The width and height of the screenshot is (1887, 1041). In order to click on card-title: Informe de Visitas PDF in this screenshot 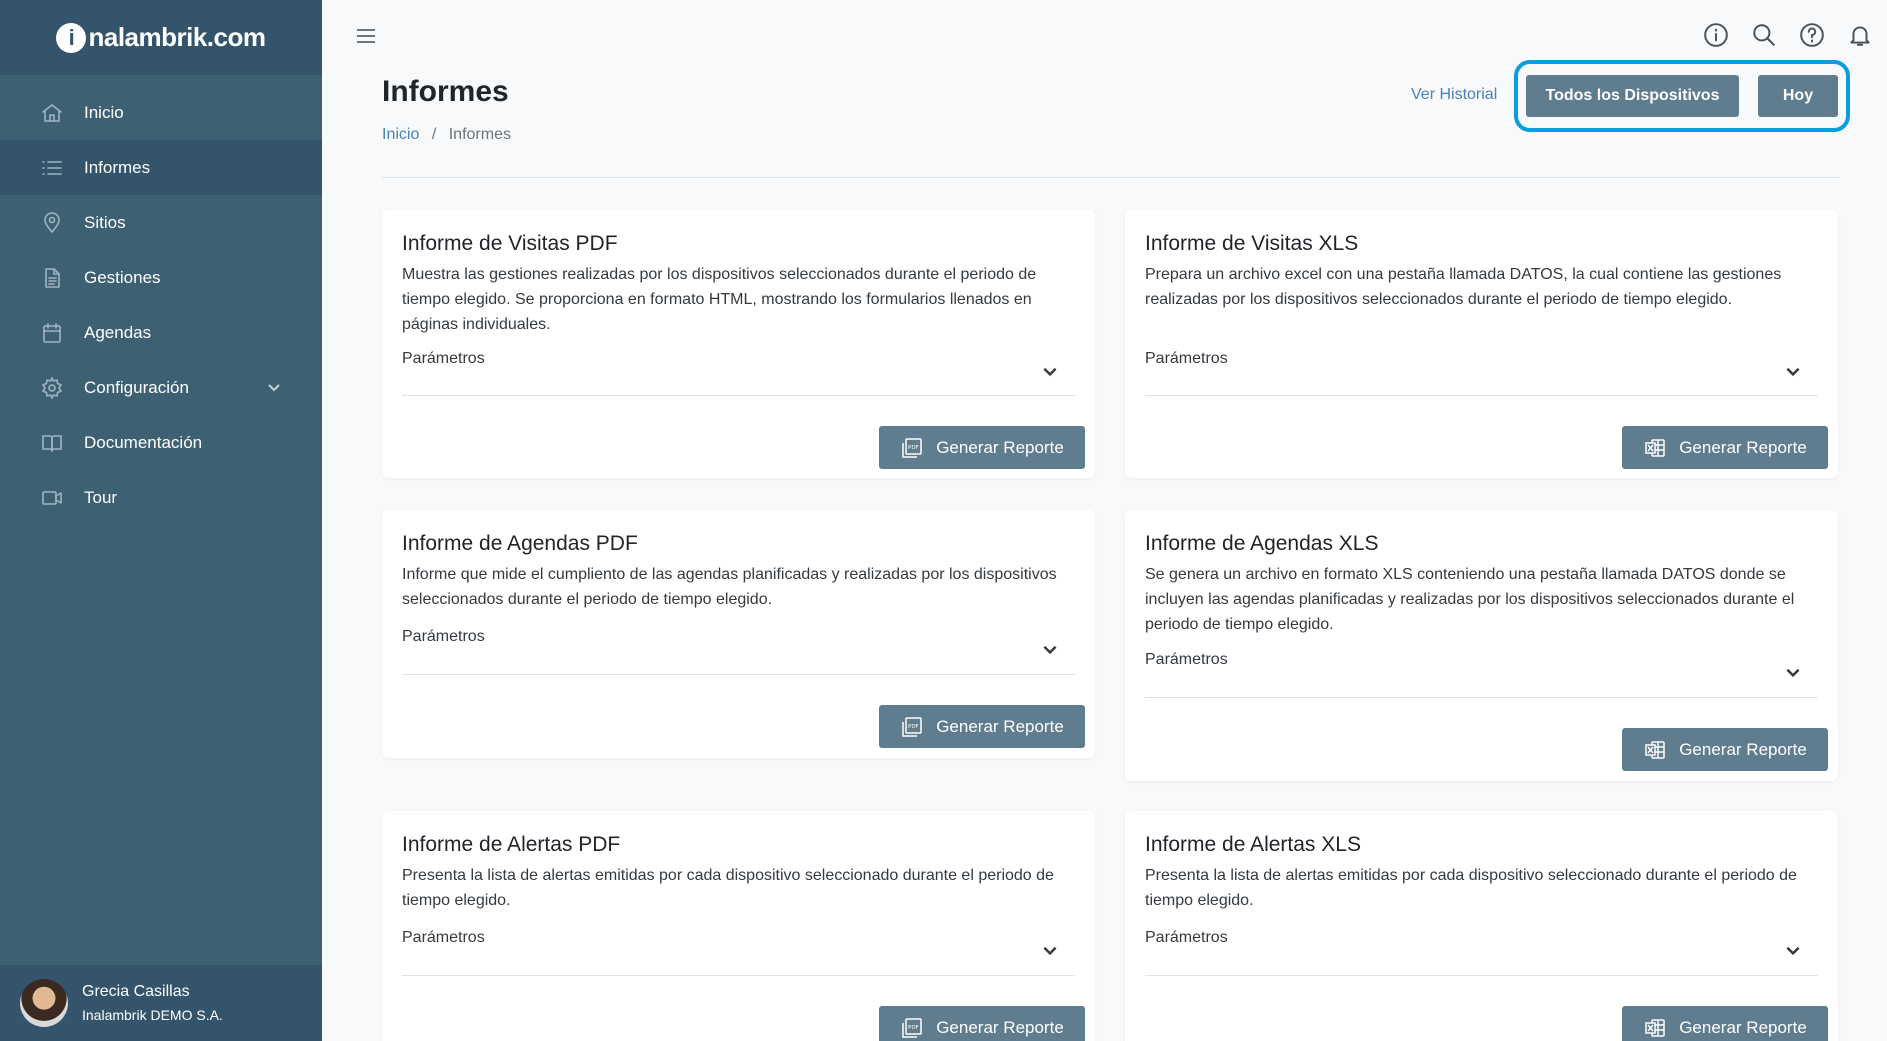, I will do `click(510, 243)`.